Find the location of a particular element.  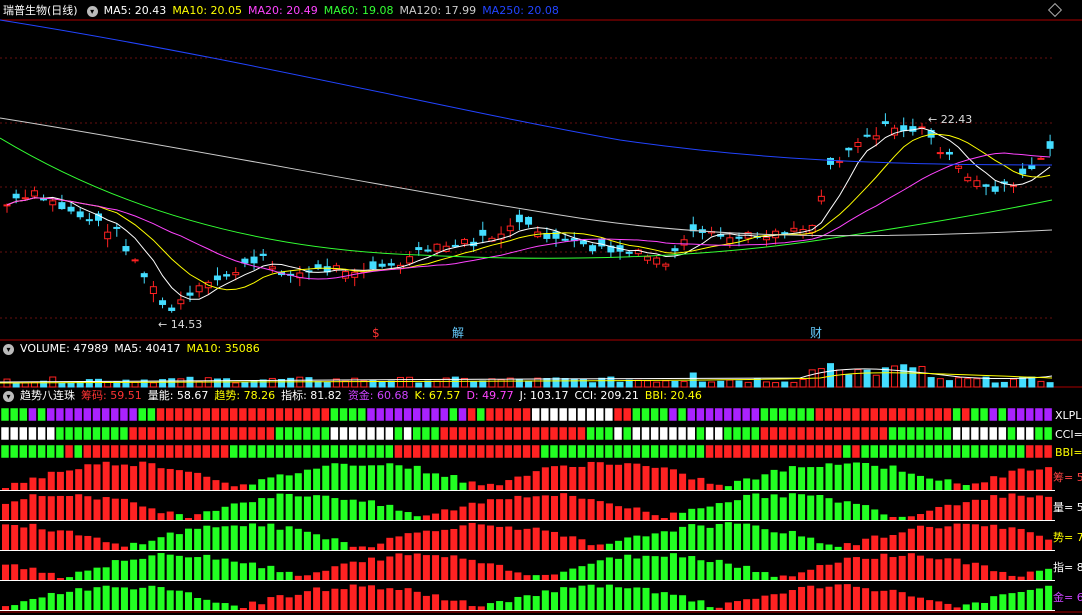

bar-row-label-4: 金= 6 is located at coordinates (1067, 597).